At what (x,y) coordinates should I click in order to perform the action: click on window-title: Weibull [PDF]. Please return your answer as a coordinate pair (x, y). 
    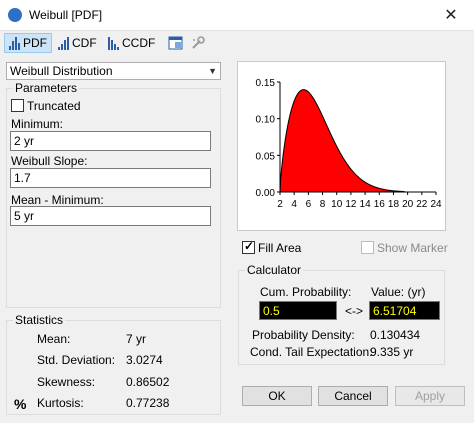
    Looking at the image, I should click on (66, 15).